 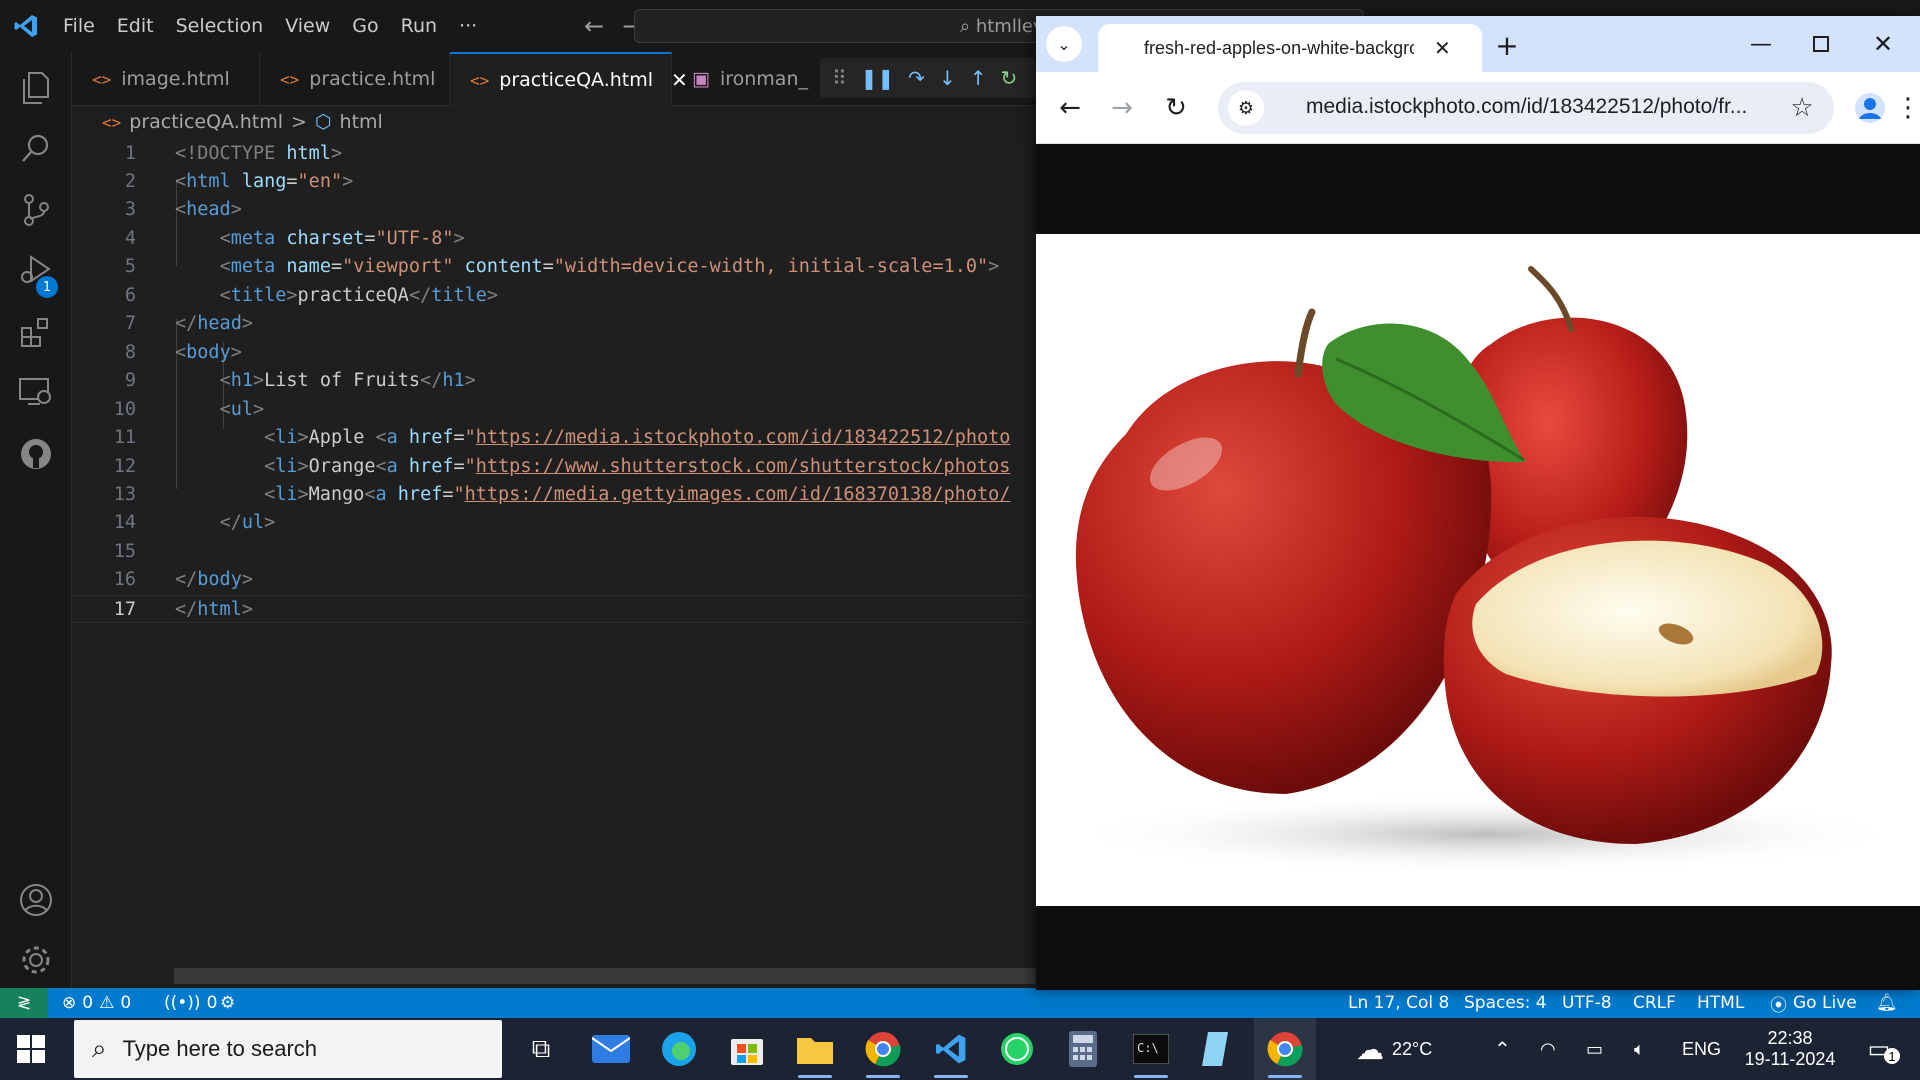 What do you see at coordinates (1870, 108) in the screenshot?
I see `profile-avatar-icon` at bounding box center [1870, 108].